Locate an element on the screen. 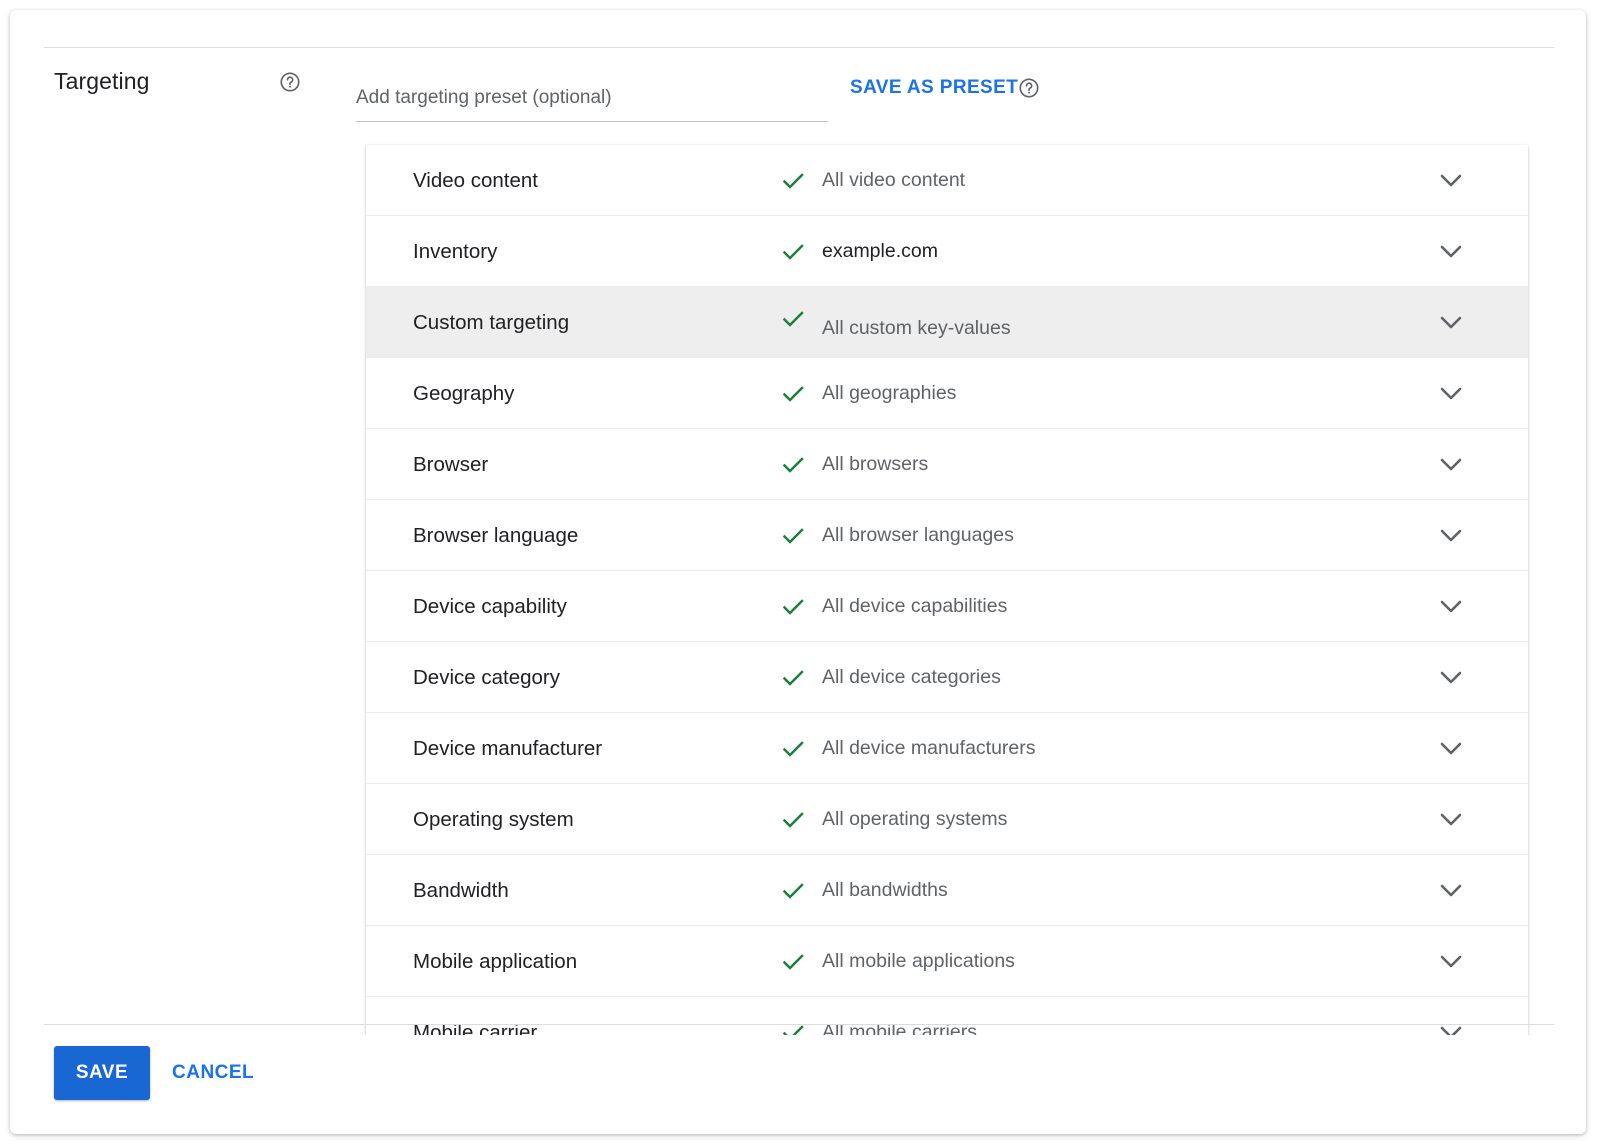 The image size is (1600, 1145). targeting-preset-input is located at coordinates (592, 95).